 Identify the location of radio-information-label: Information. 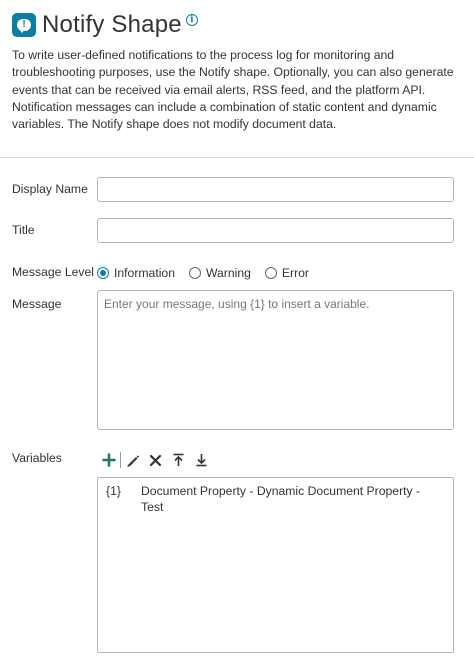
(144, 273).